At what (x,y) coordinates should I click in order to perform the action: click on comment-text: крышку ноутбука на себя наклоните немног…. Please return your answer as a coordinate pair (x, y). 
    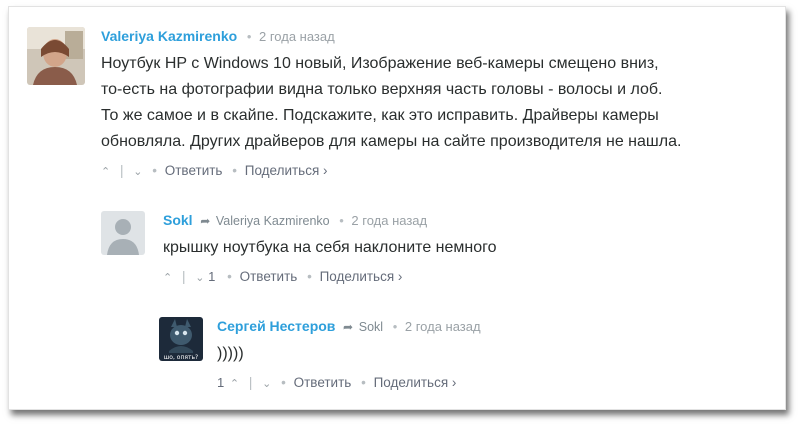
    Looking at the image, I should click on (458, 248).